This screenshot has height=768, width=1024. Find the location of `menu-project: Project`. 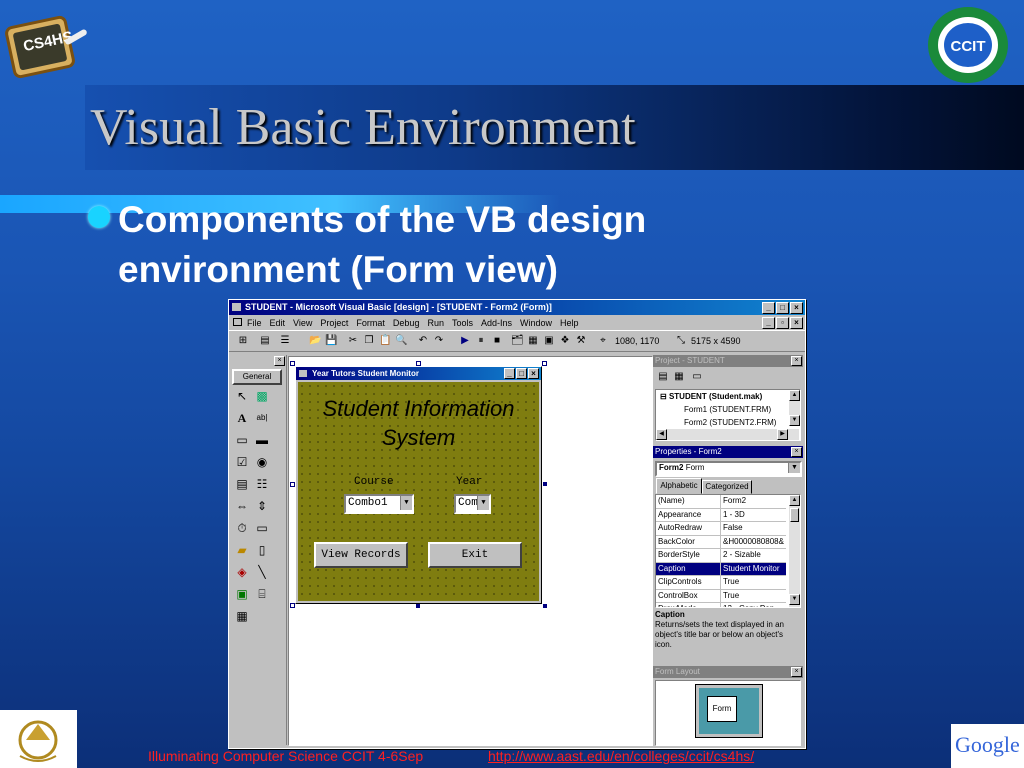

menu-project: Project is located at coordinates (334, 323).